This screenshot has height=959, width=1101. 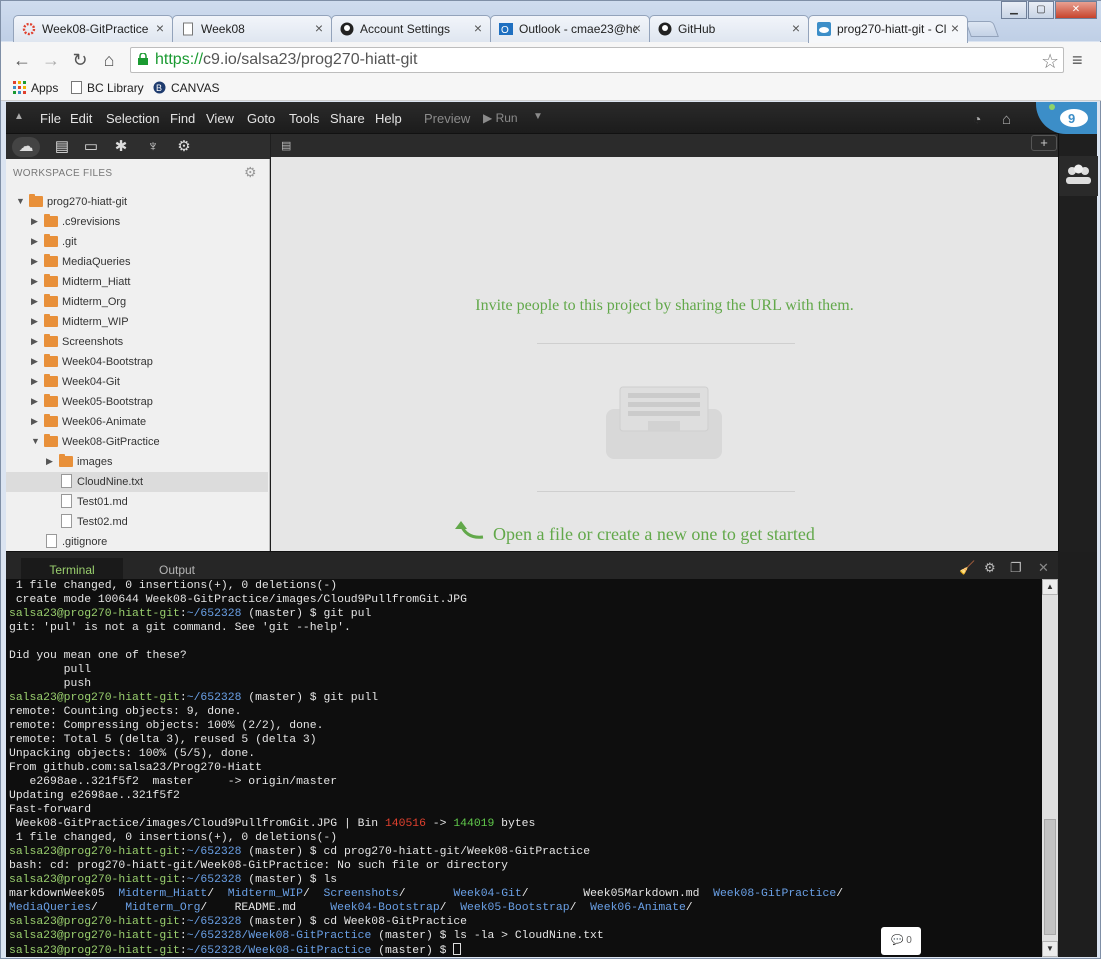 What do you see at coordinates (1050, 587) in the screenshot?
I see `scroll-up-arrow-icon: ▲` at bounding box center [1050, 587].